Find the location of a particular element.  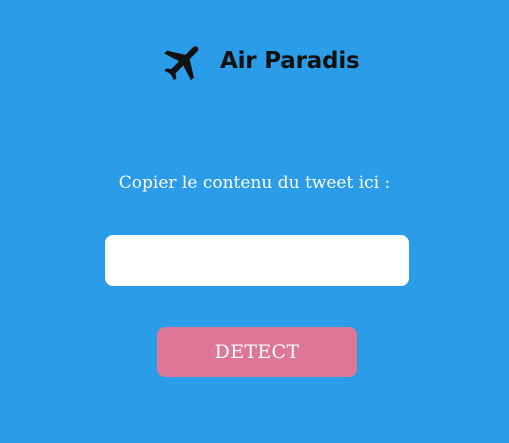

brand-name: Air Paradis is located at coordinates (290, 61).